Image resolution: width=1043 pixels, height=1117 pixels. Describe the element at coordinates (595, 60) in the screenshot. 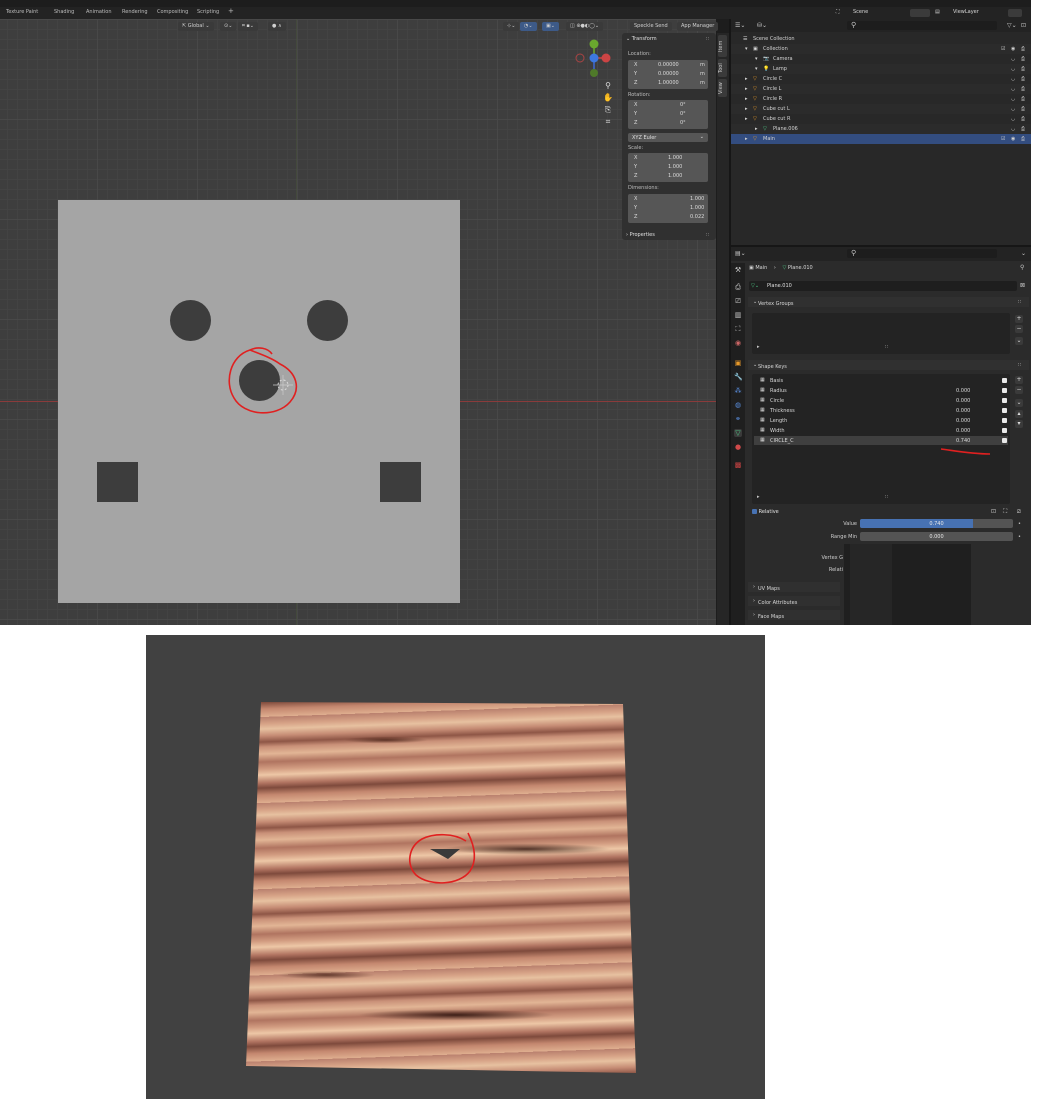

I see `navigation-gizmo` at that location.